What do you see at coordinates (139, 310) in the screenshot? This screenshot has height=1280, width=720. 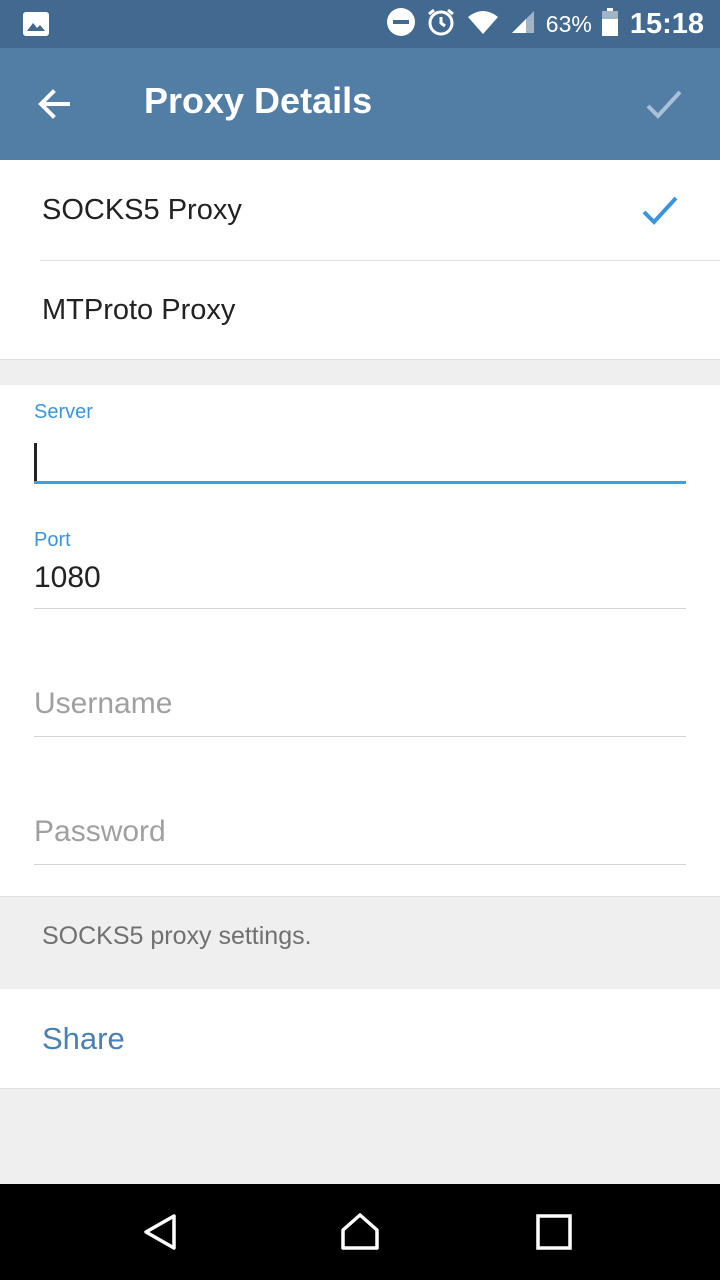 I see `proxy-type-label: MTProto Proxy` at bounding box center [139, 310].